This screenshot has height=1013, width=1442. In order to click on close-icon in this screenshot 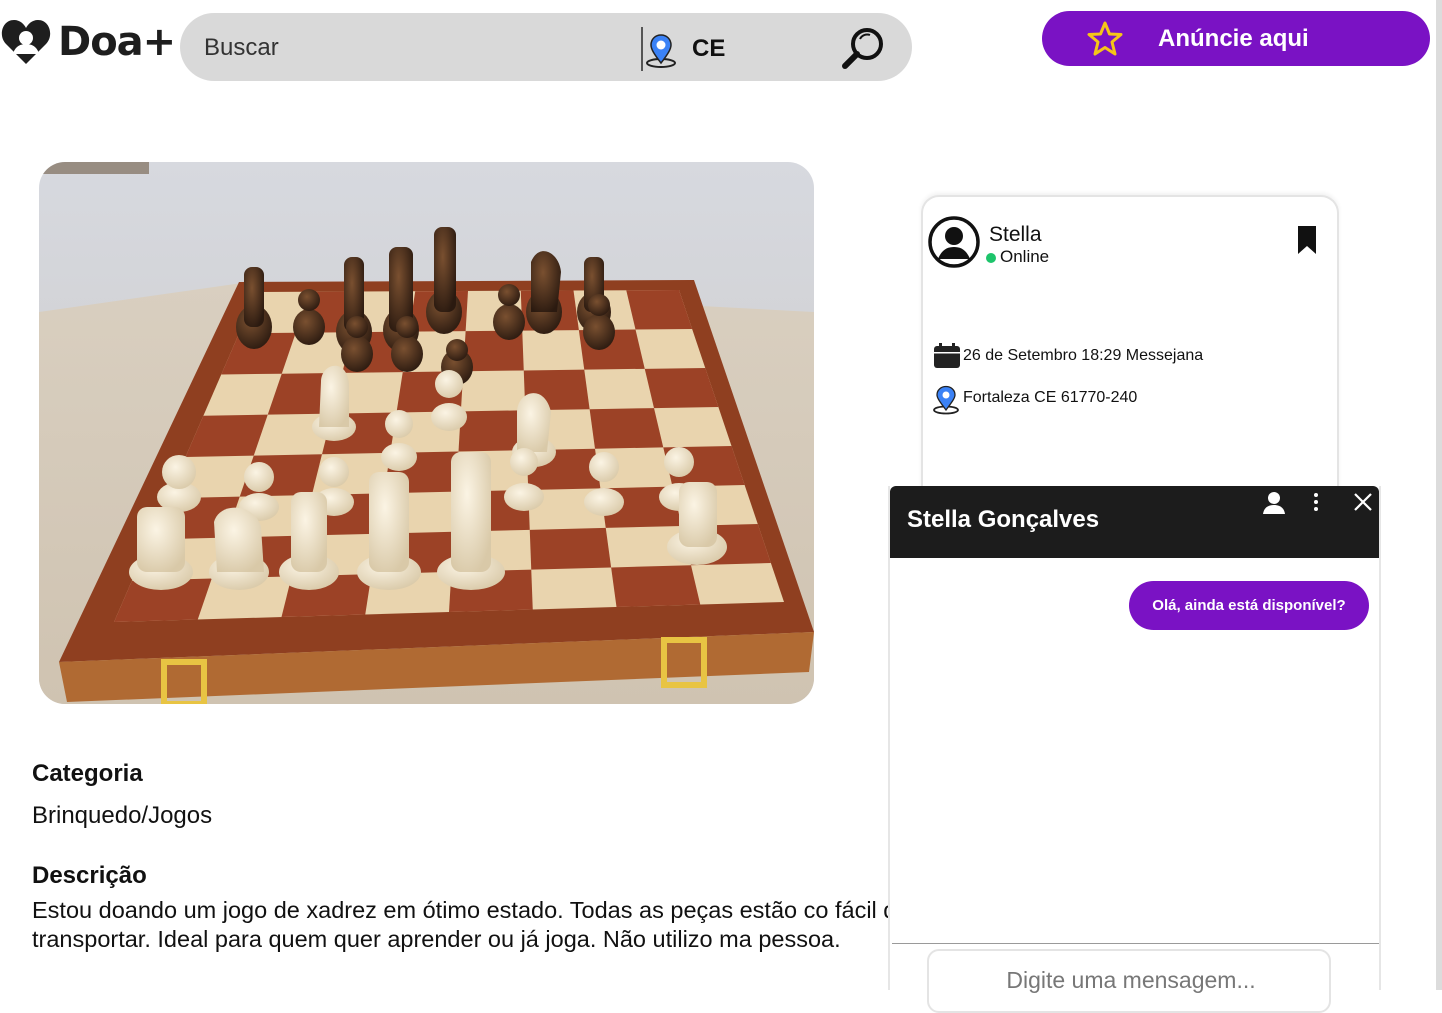, I will do `click(1363, 503)`.